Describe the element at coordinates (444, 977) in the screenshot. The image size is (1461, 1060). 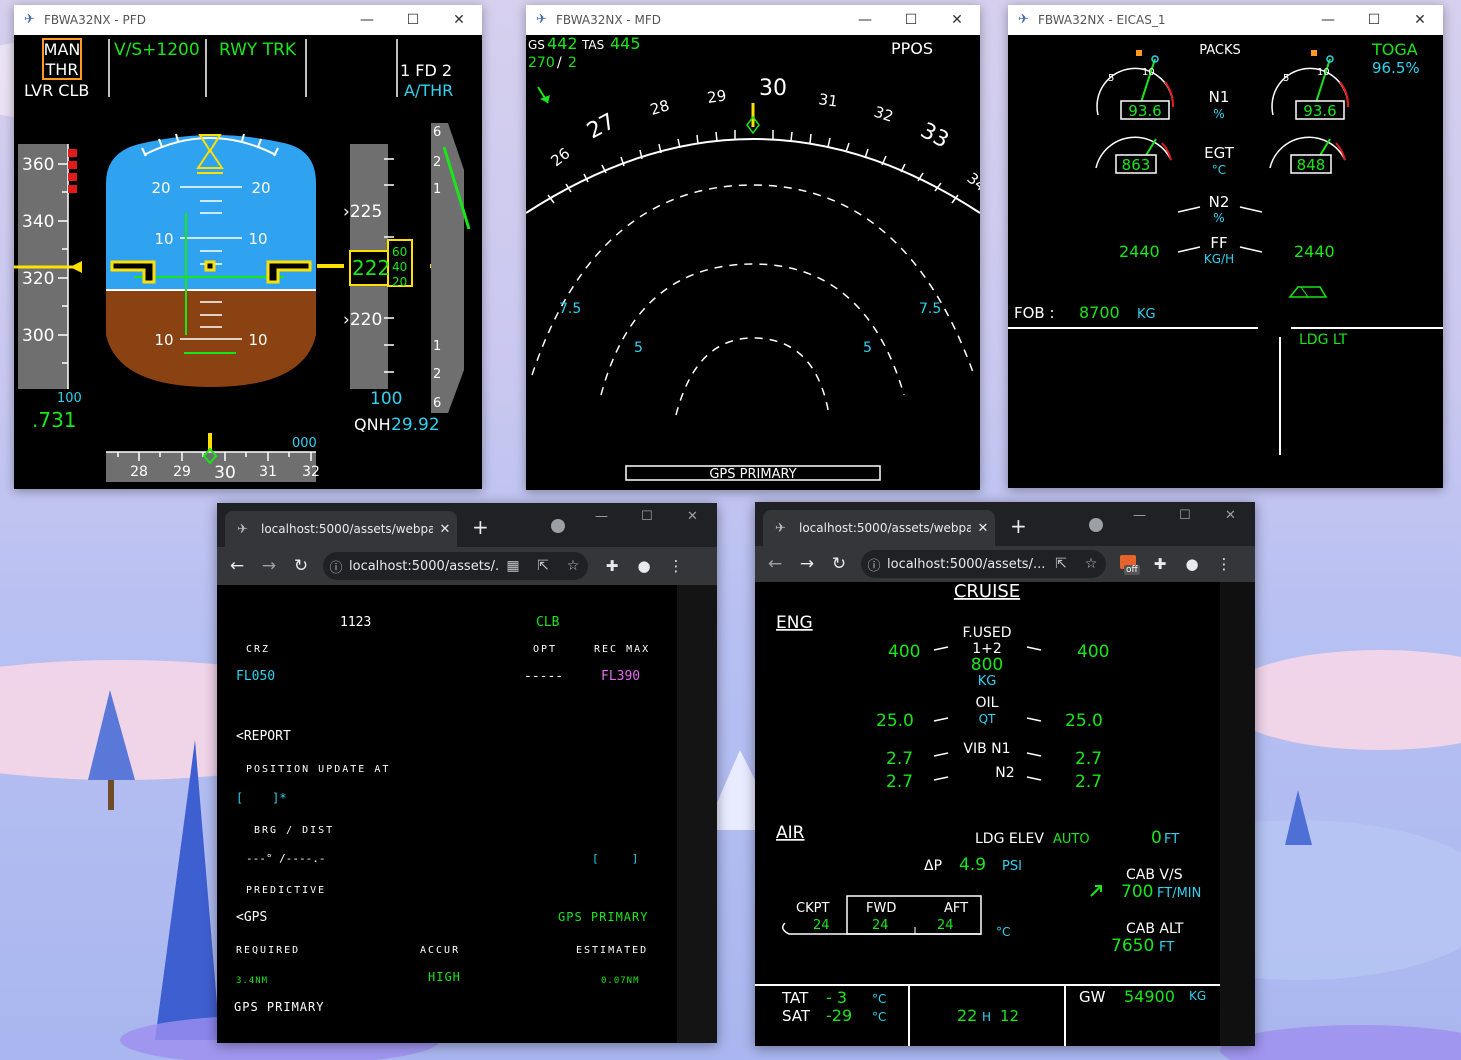
I see `accur-value: HIGH` at that location.